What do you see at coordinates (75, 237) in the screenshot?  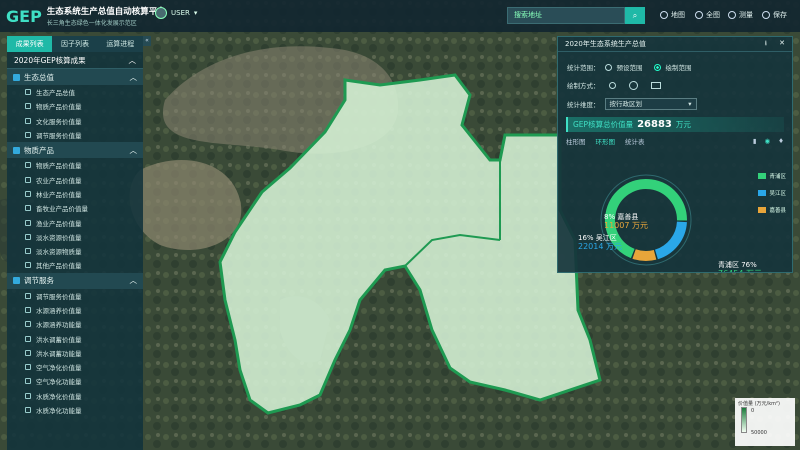 I see `list-item: 淡水资源价值量` at bounding box center [75, 237].